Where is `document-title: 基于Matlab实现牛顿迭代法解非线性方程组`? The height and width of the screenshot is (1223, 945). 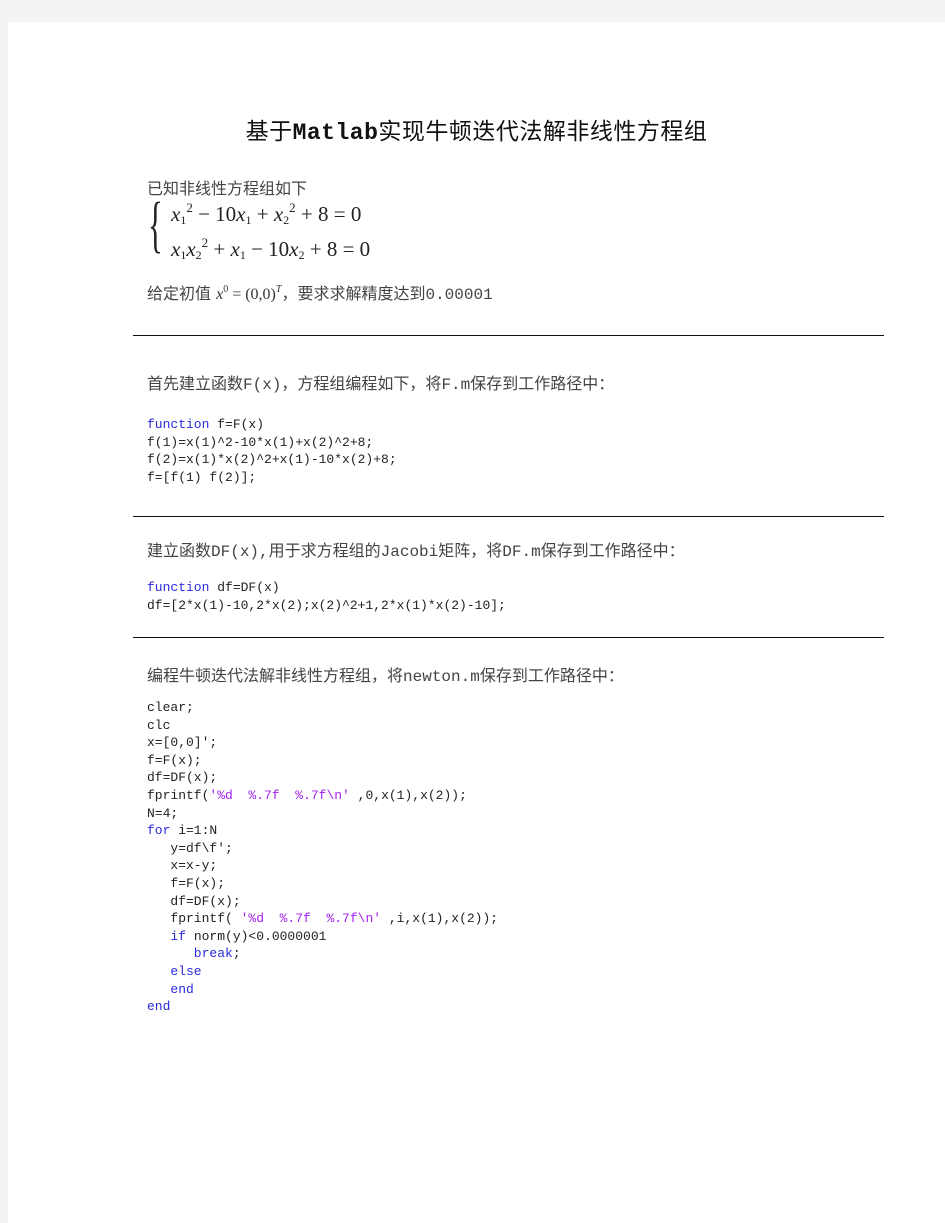
document-title: 基于Matlab实现牛顿迭代法解非线性方程组 is located at coordinates (476, 129).